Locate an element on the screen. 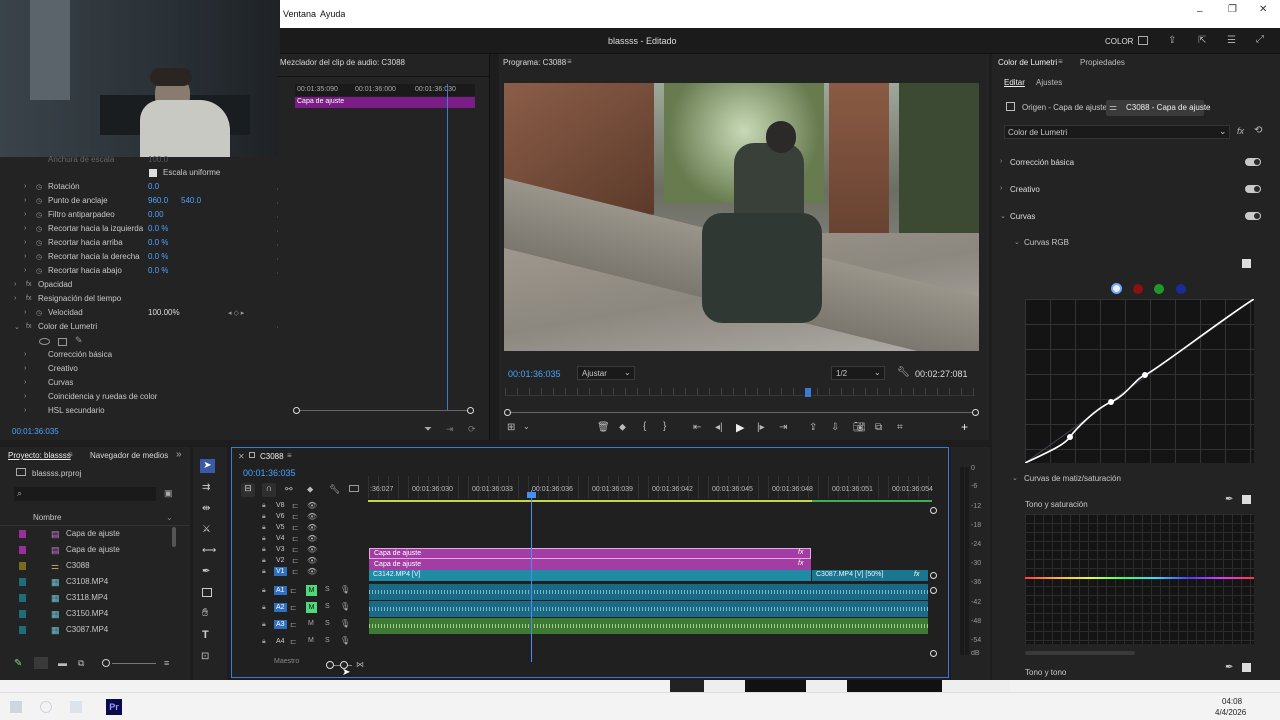 The image size is (1280, 720). sort-icon: ≡ is located at coordinates (166, 663).